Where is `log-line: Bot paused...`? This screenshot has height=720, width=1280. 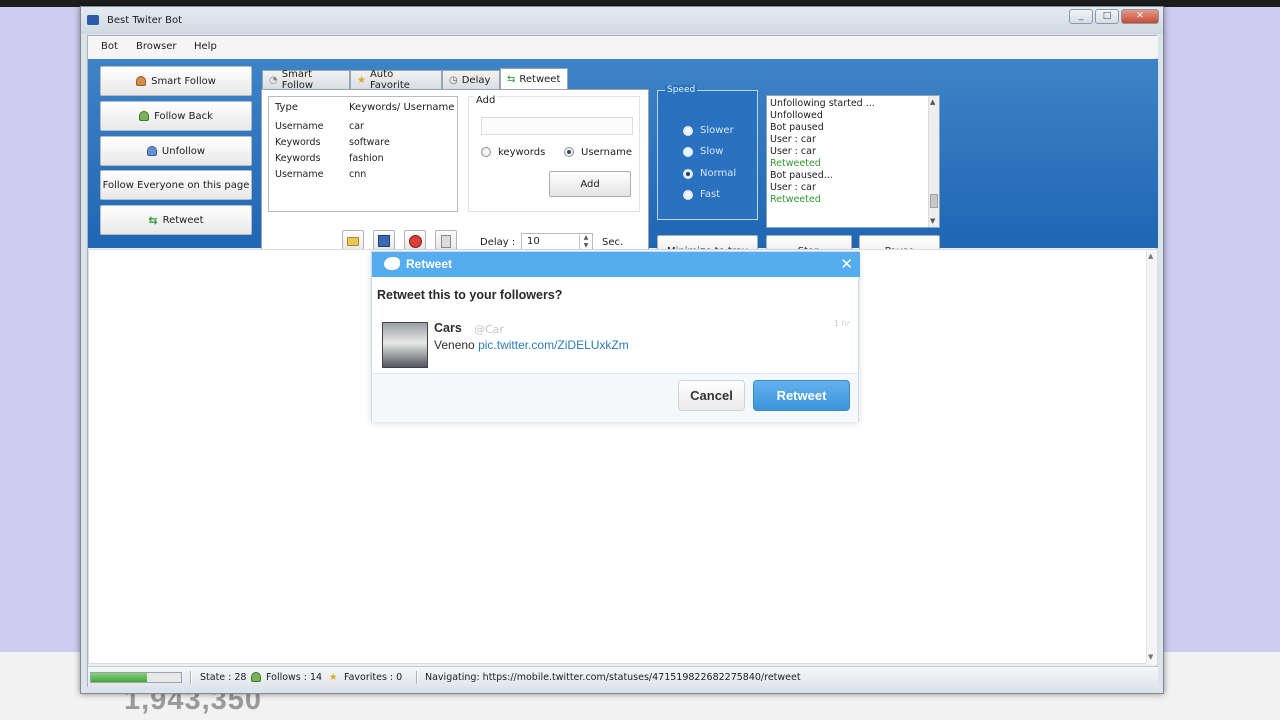 log-line: Bot paused... is located at coordinates (801, 175).